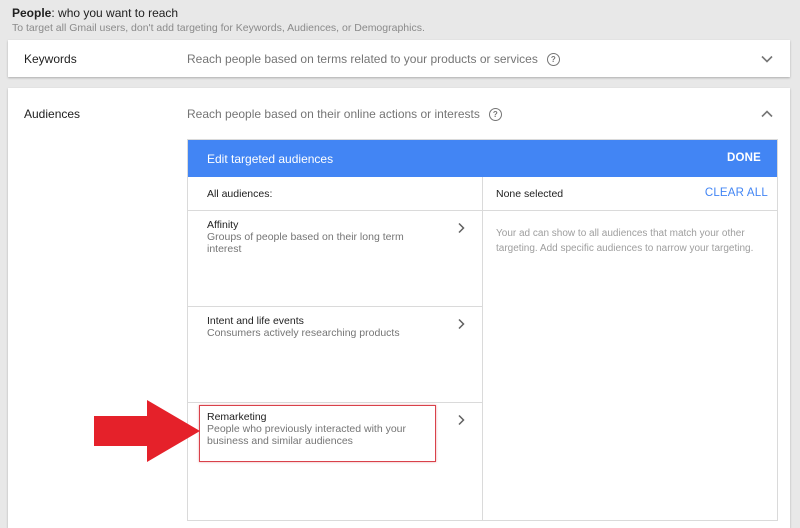  What do you see at coordinates (767, 59) in the screenshot?
I see `chevron-down-icon` at bounding box center [767, 59].